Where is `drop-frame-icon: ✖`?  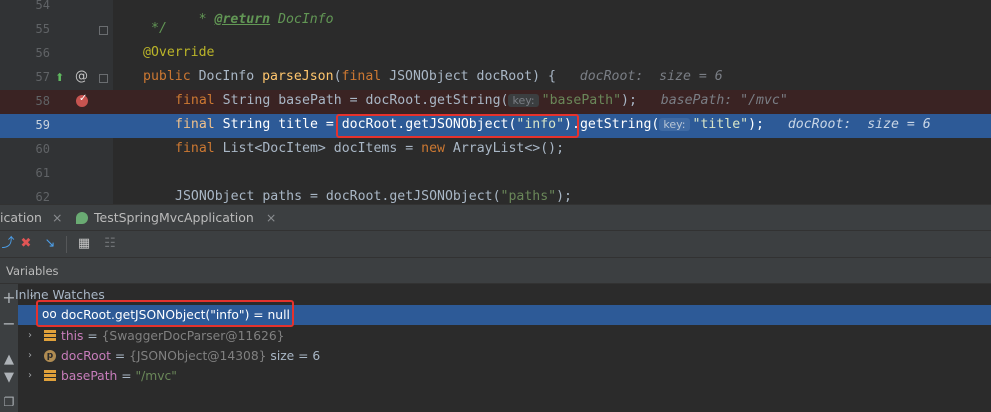 drop-frame-icon: ✖ is located at coordinates (26, 244).